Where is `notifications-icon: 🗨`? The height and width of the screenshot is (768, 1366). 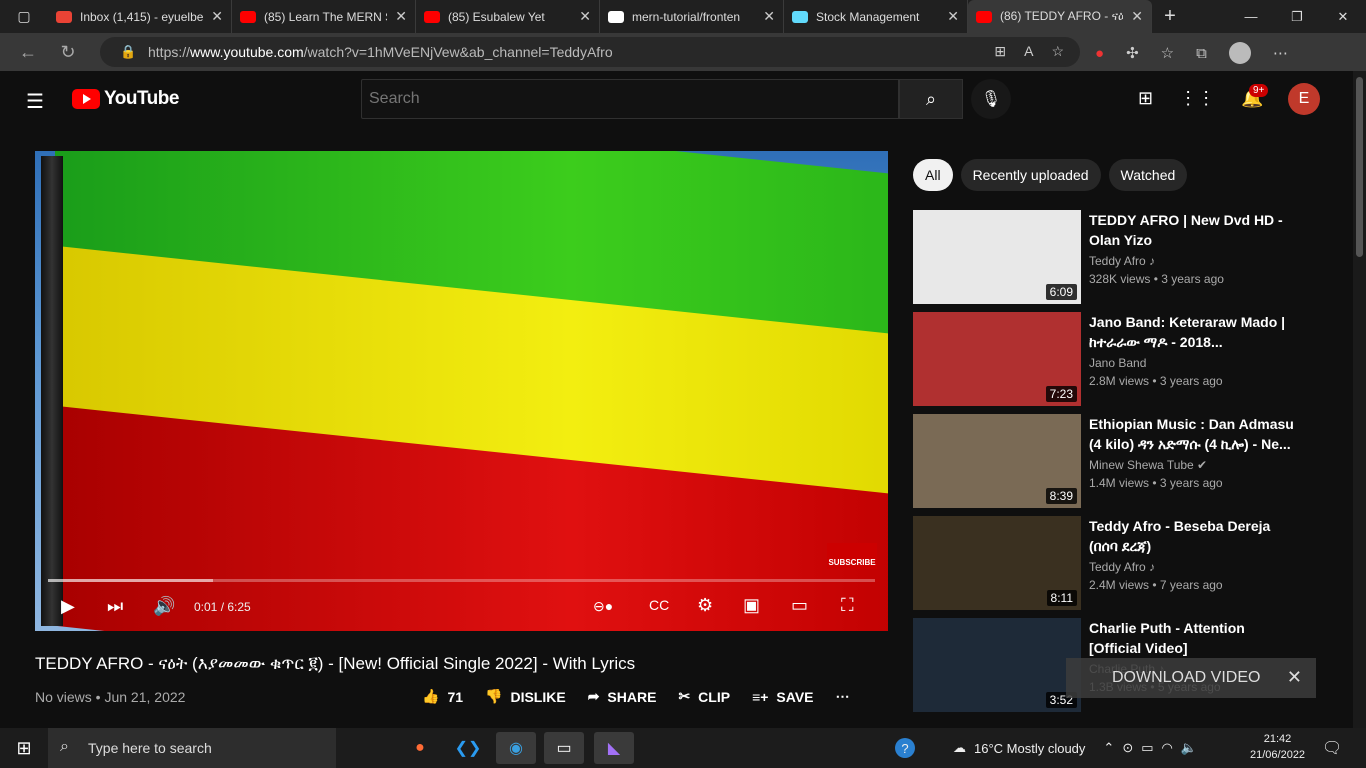
notifications-icon: 🗨 is located at coordinates (1332, 748).